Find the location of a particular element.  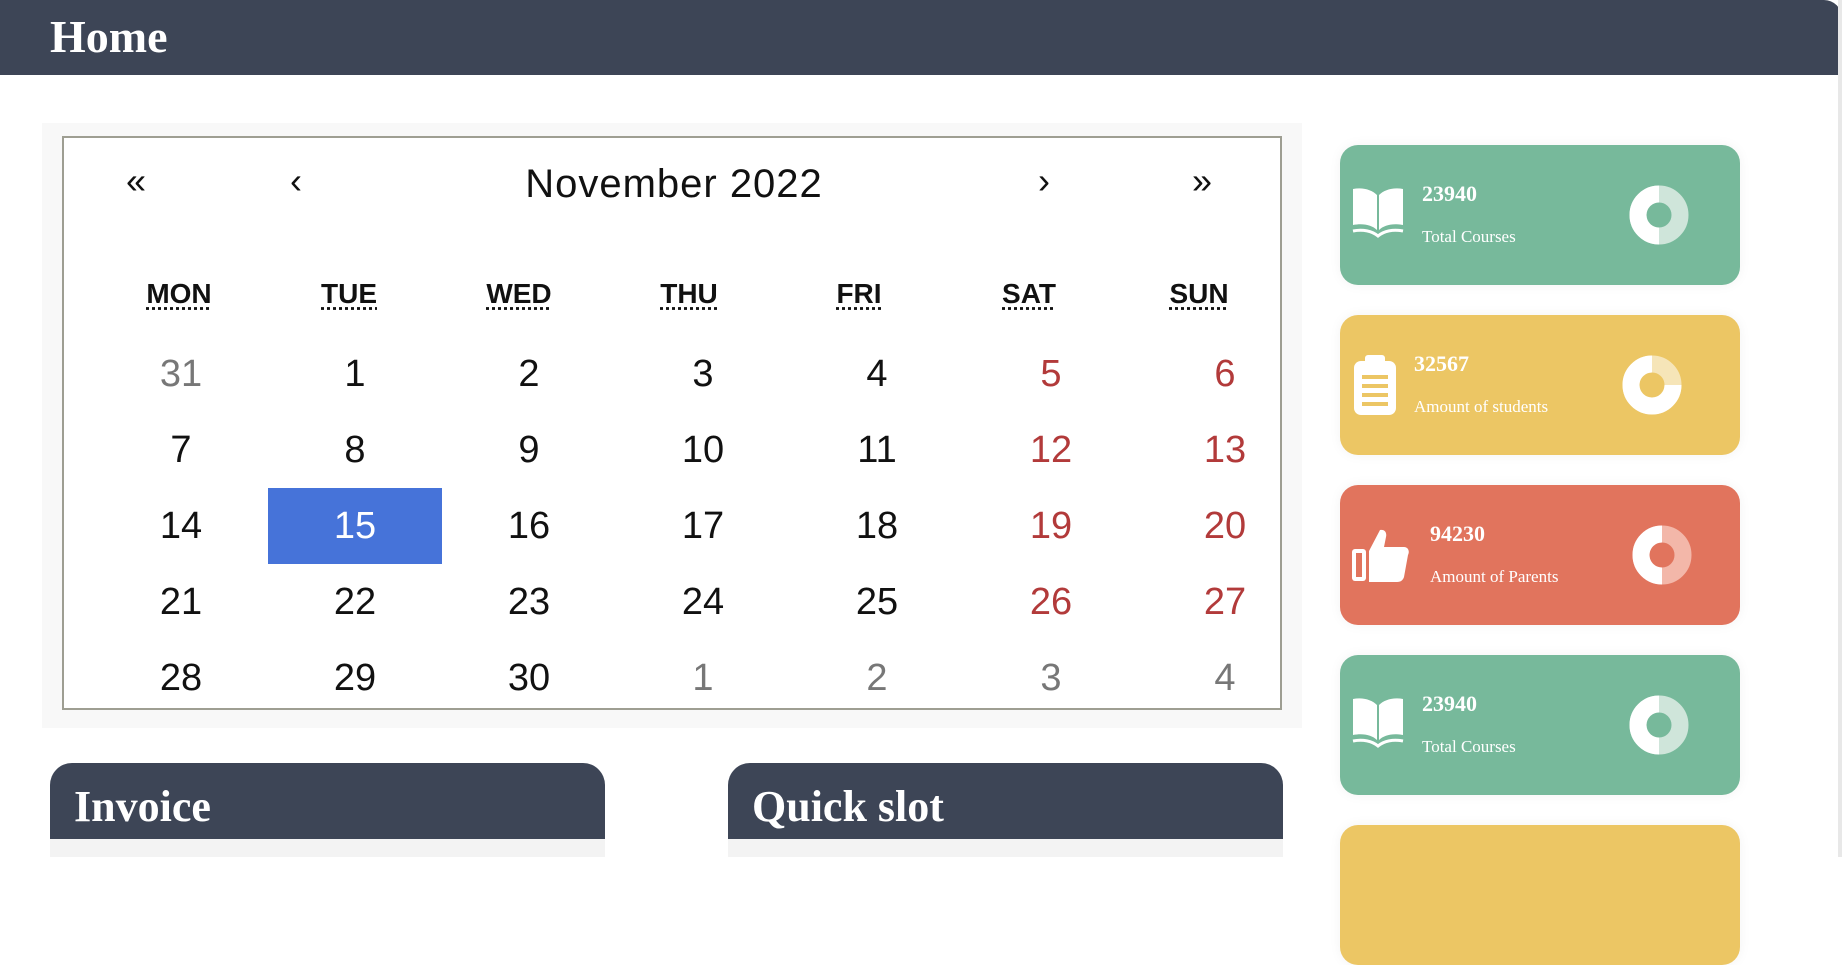

calendar-day: 19 is located at coordinates (1051, 526).